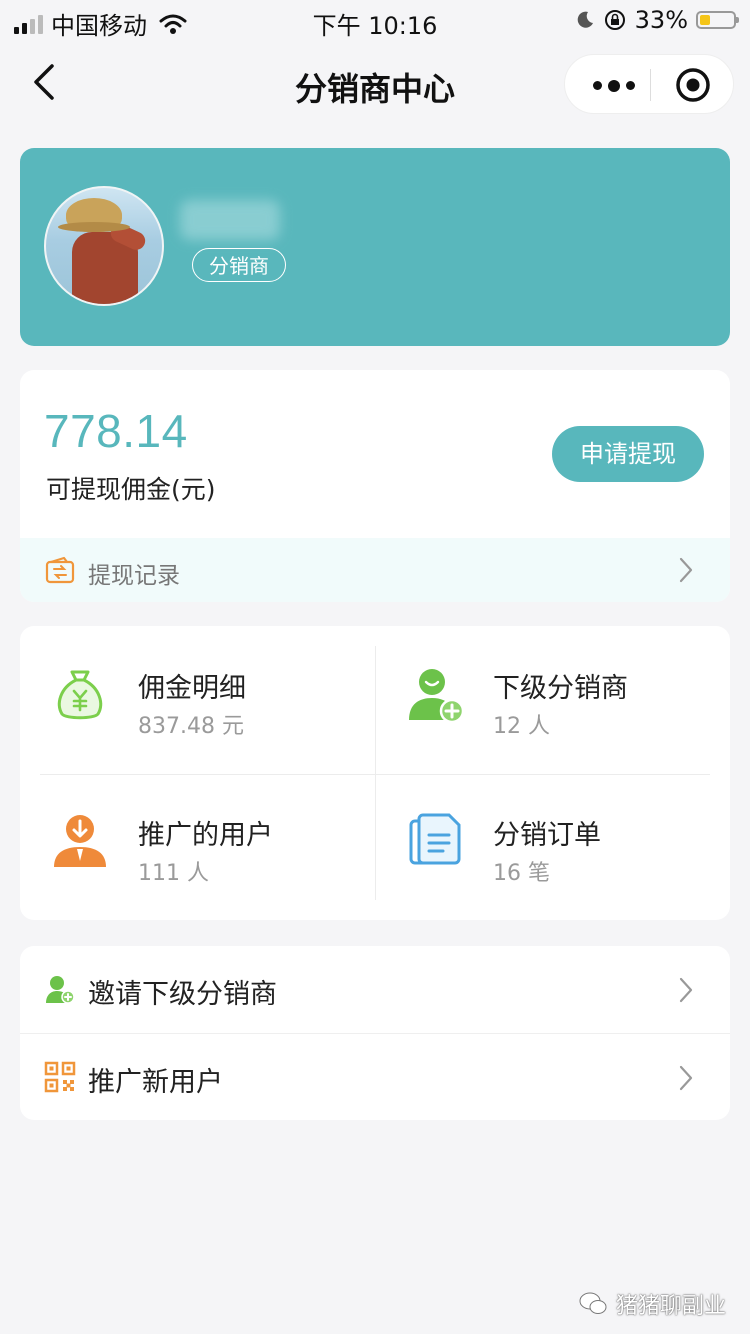 The image size is (750, 1334). Describe the element at coordinates (521, 873) in the screenshot. I see `grid-item-sub: 16 笔` at that location.